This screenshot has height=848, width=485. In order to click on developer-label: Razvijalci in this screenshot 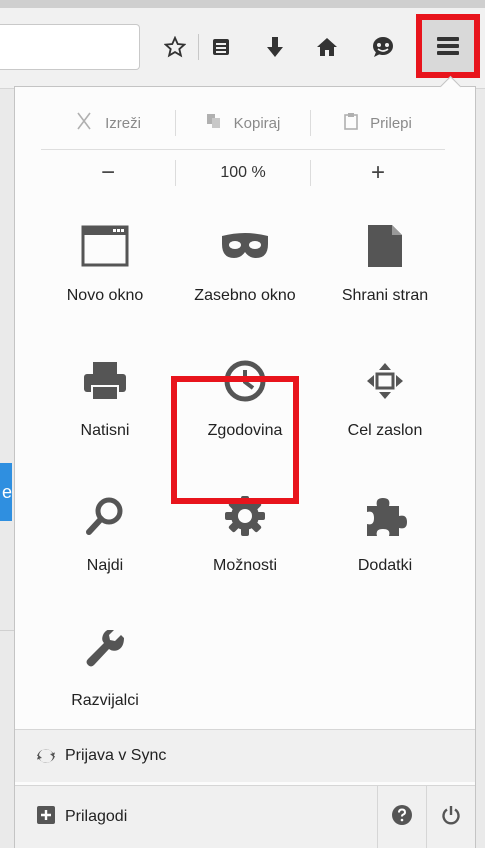, I will do `click(105, 700)`.